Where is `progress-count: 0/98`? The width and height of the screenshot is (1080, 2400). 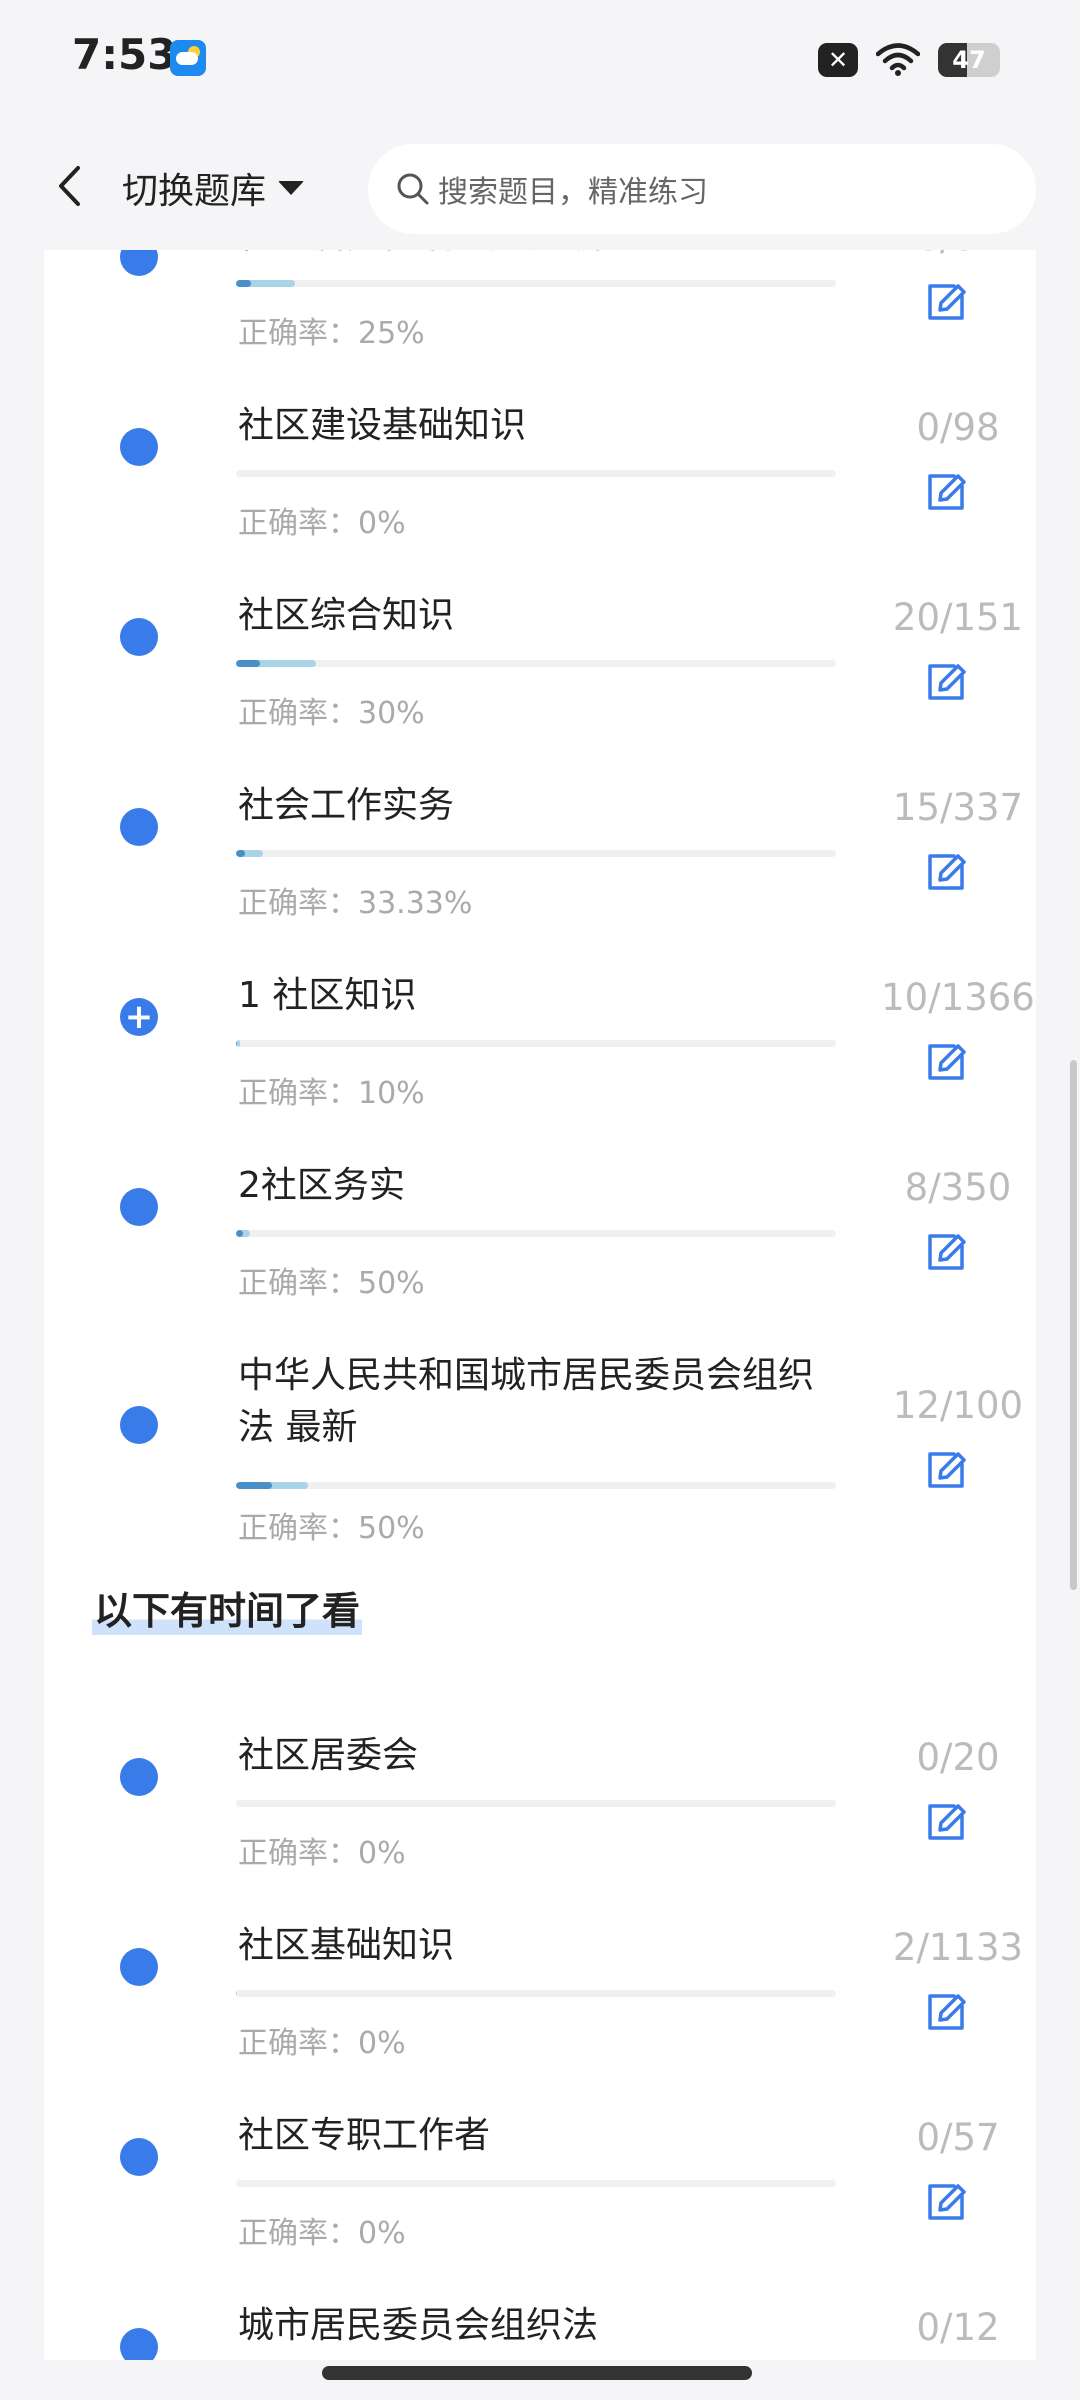 progress-count: 0/98 is located at coordinates (958, 427).